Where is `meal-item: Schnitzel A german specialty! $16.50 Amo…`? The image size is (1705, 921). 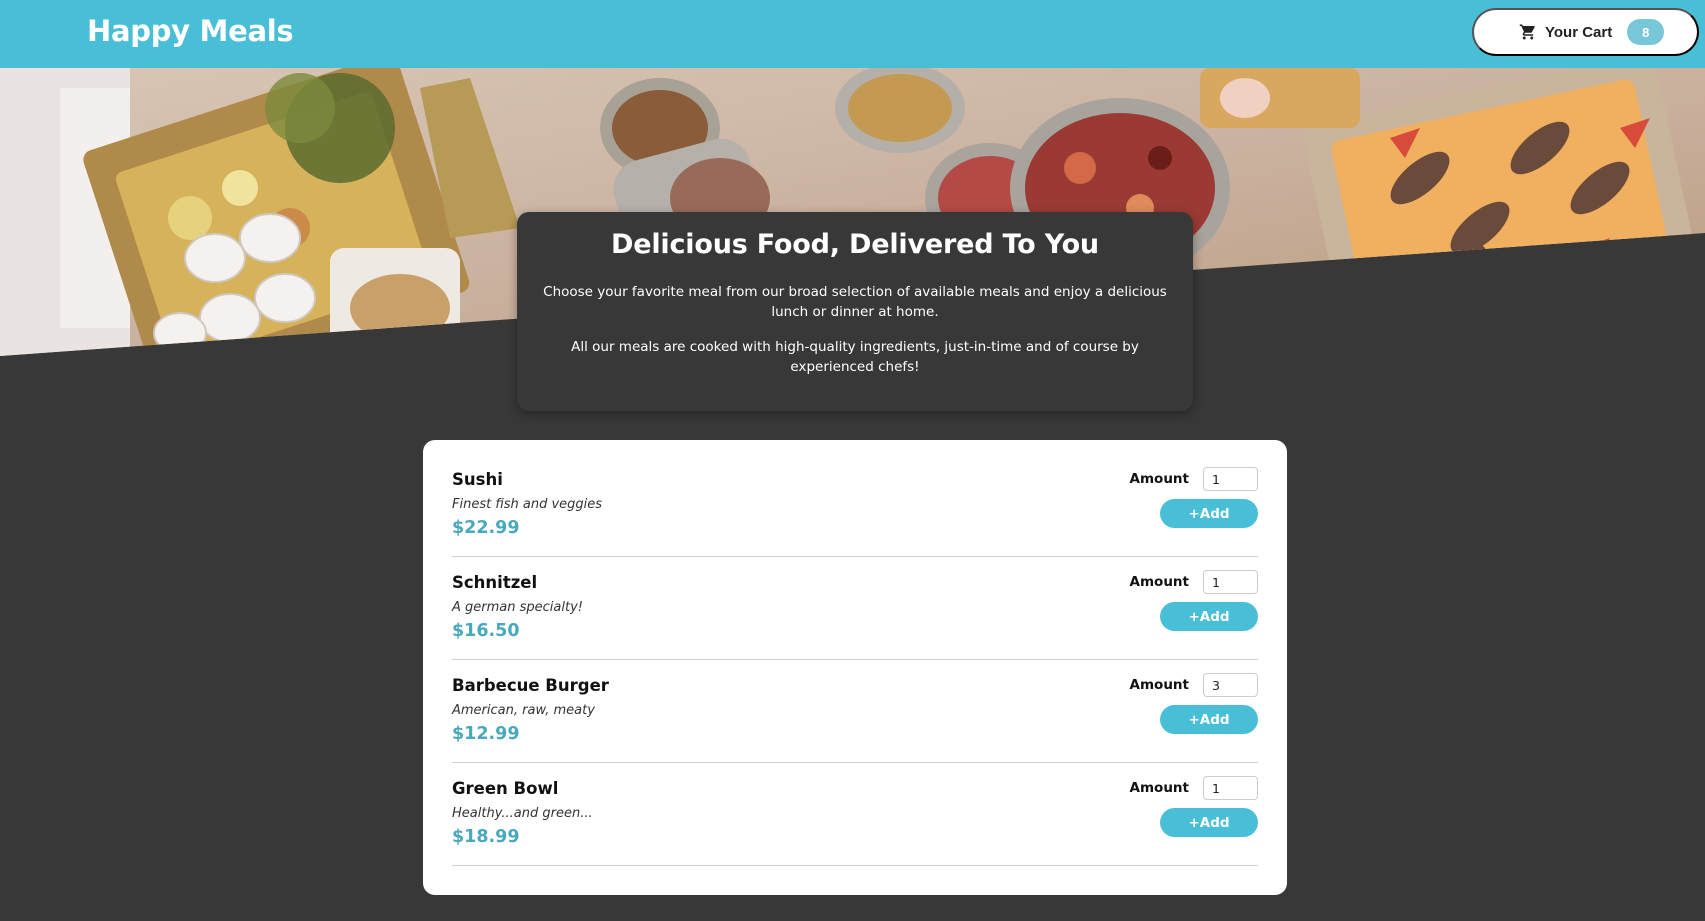 meal-item: Schnitzel A german specialty! $16.50 Amo… is located at coordinates (855, 608).